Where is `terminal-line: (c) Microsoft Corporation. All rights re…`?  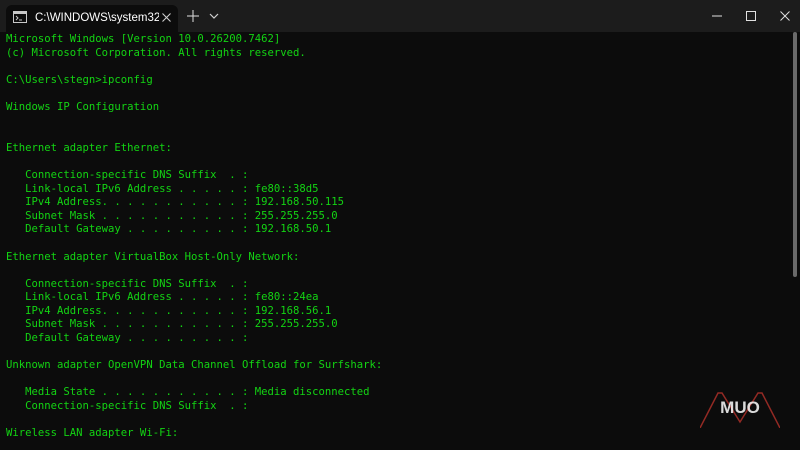
terminal-line: (c) Microsoft Corporation. All rights re… is located at coordinates (156, 52).